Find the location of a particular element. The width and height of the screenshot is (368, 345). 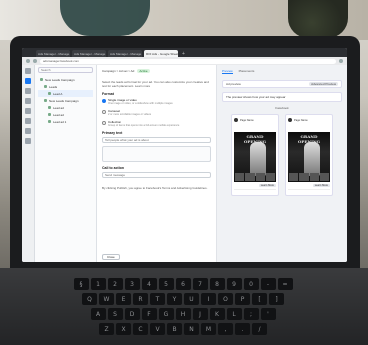

keyboard-key: - is located at coordinates (268, 284).